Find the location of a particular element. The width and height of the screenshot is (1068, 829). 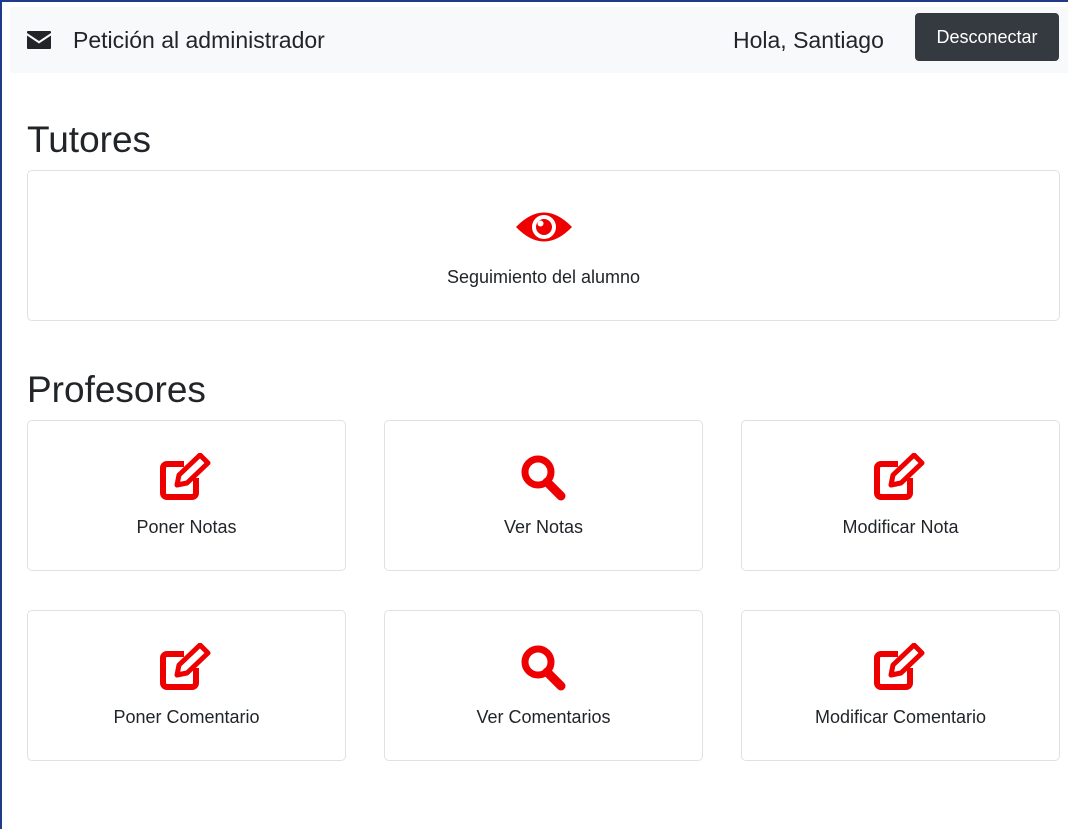

petition-link-label: Petición al administrador is located at coordinates (199, 39).